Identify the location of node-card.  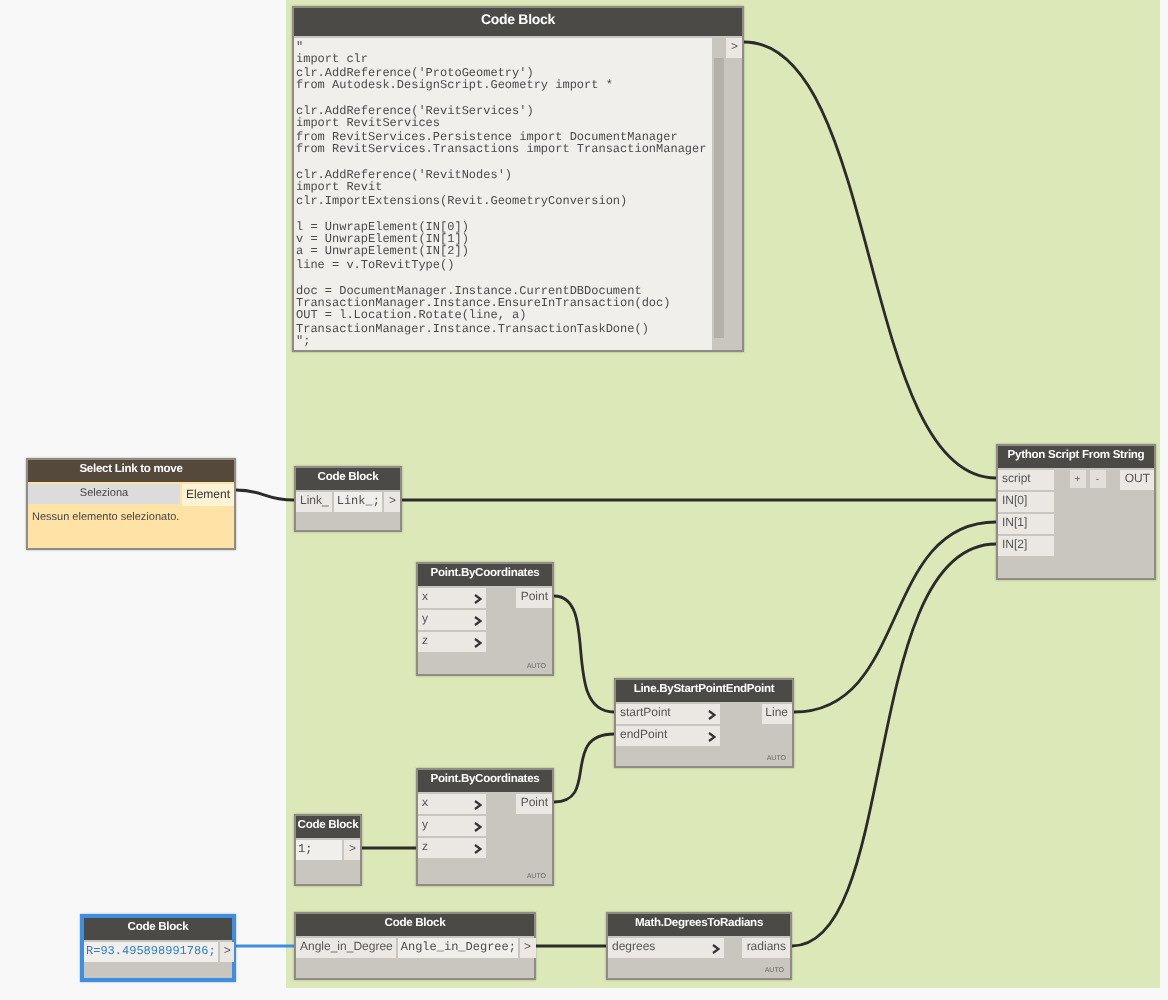
(518, 179).